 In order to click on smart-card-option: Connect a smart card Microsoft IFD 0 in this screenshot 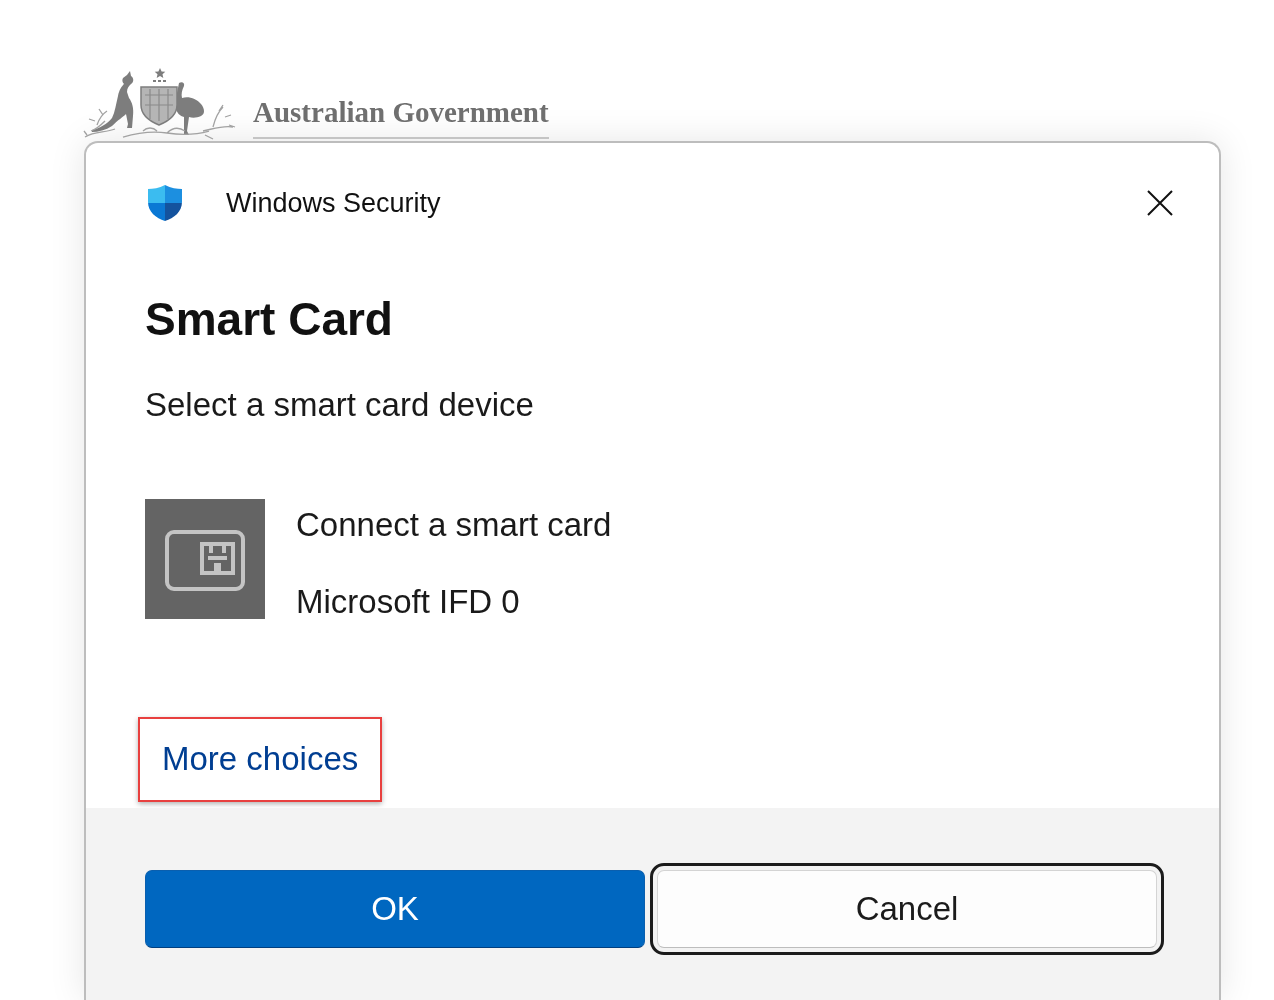, I will do `click(378, 561)`.